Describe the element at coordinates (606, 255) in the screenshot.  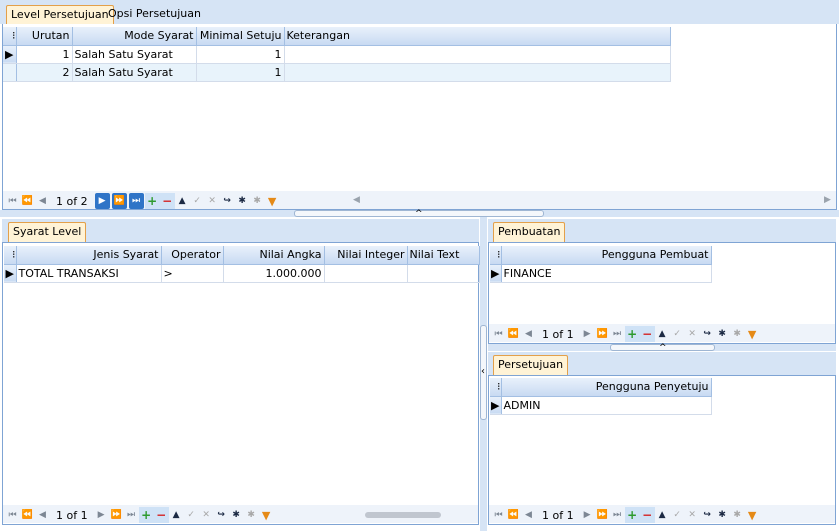
I see `col-pengguna-pembuat: Pengguna Pembuat` at that location.